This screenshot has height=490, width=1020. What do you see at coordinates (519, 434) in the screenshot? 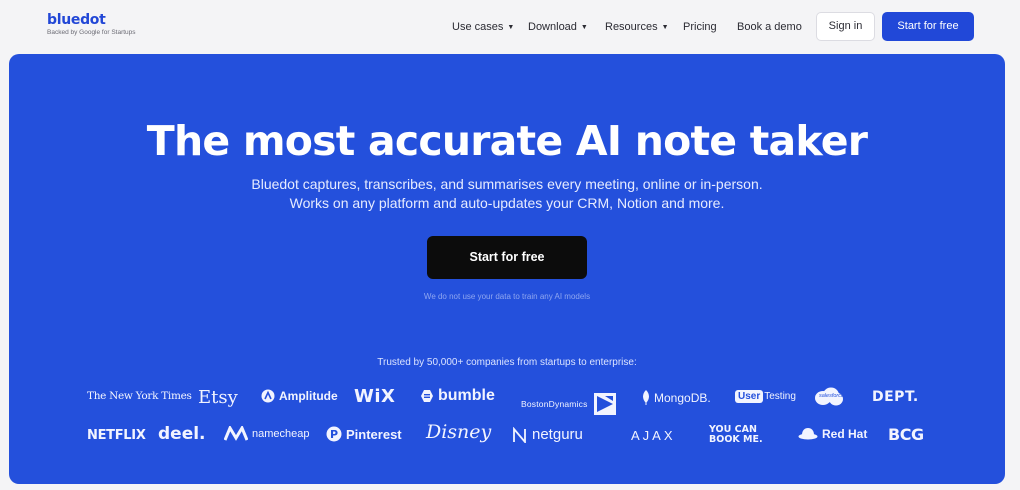
I see `netguru-icon` at bounding box center [519, 434].